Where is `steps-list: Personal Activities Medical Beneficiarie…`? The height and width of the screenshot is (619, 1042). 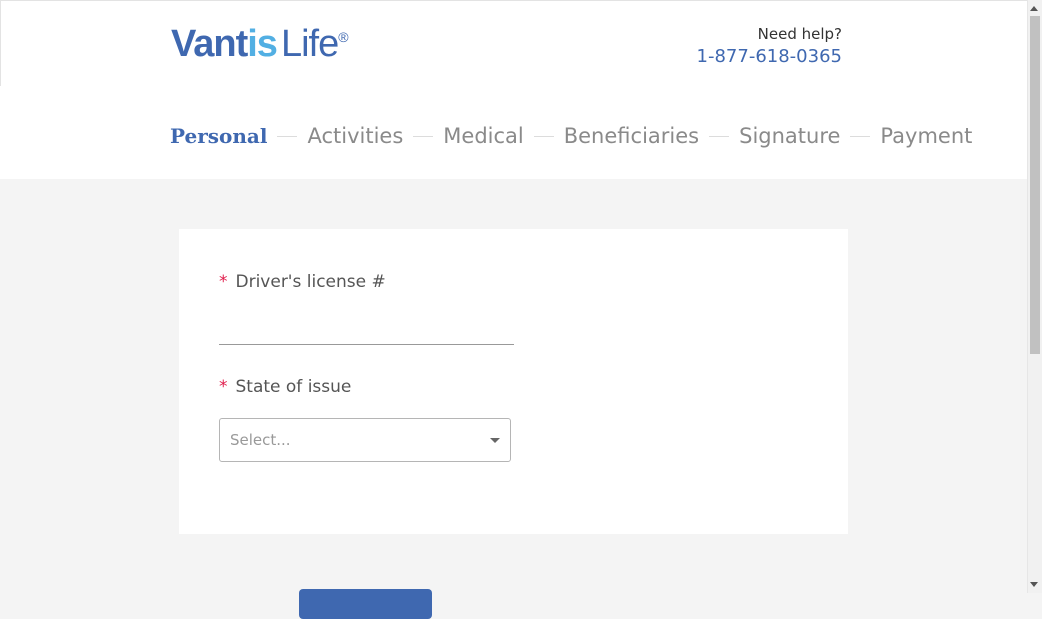 steps-list: Personal Activities Medical Beneficiarie… is located at coordinates (571, 136).